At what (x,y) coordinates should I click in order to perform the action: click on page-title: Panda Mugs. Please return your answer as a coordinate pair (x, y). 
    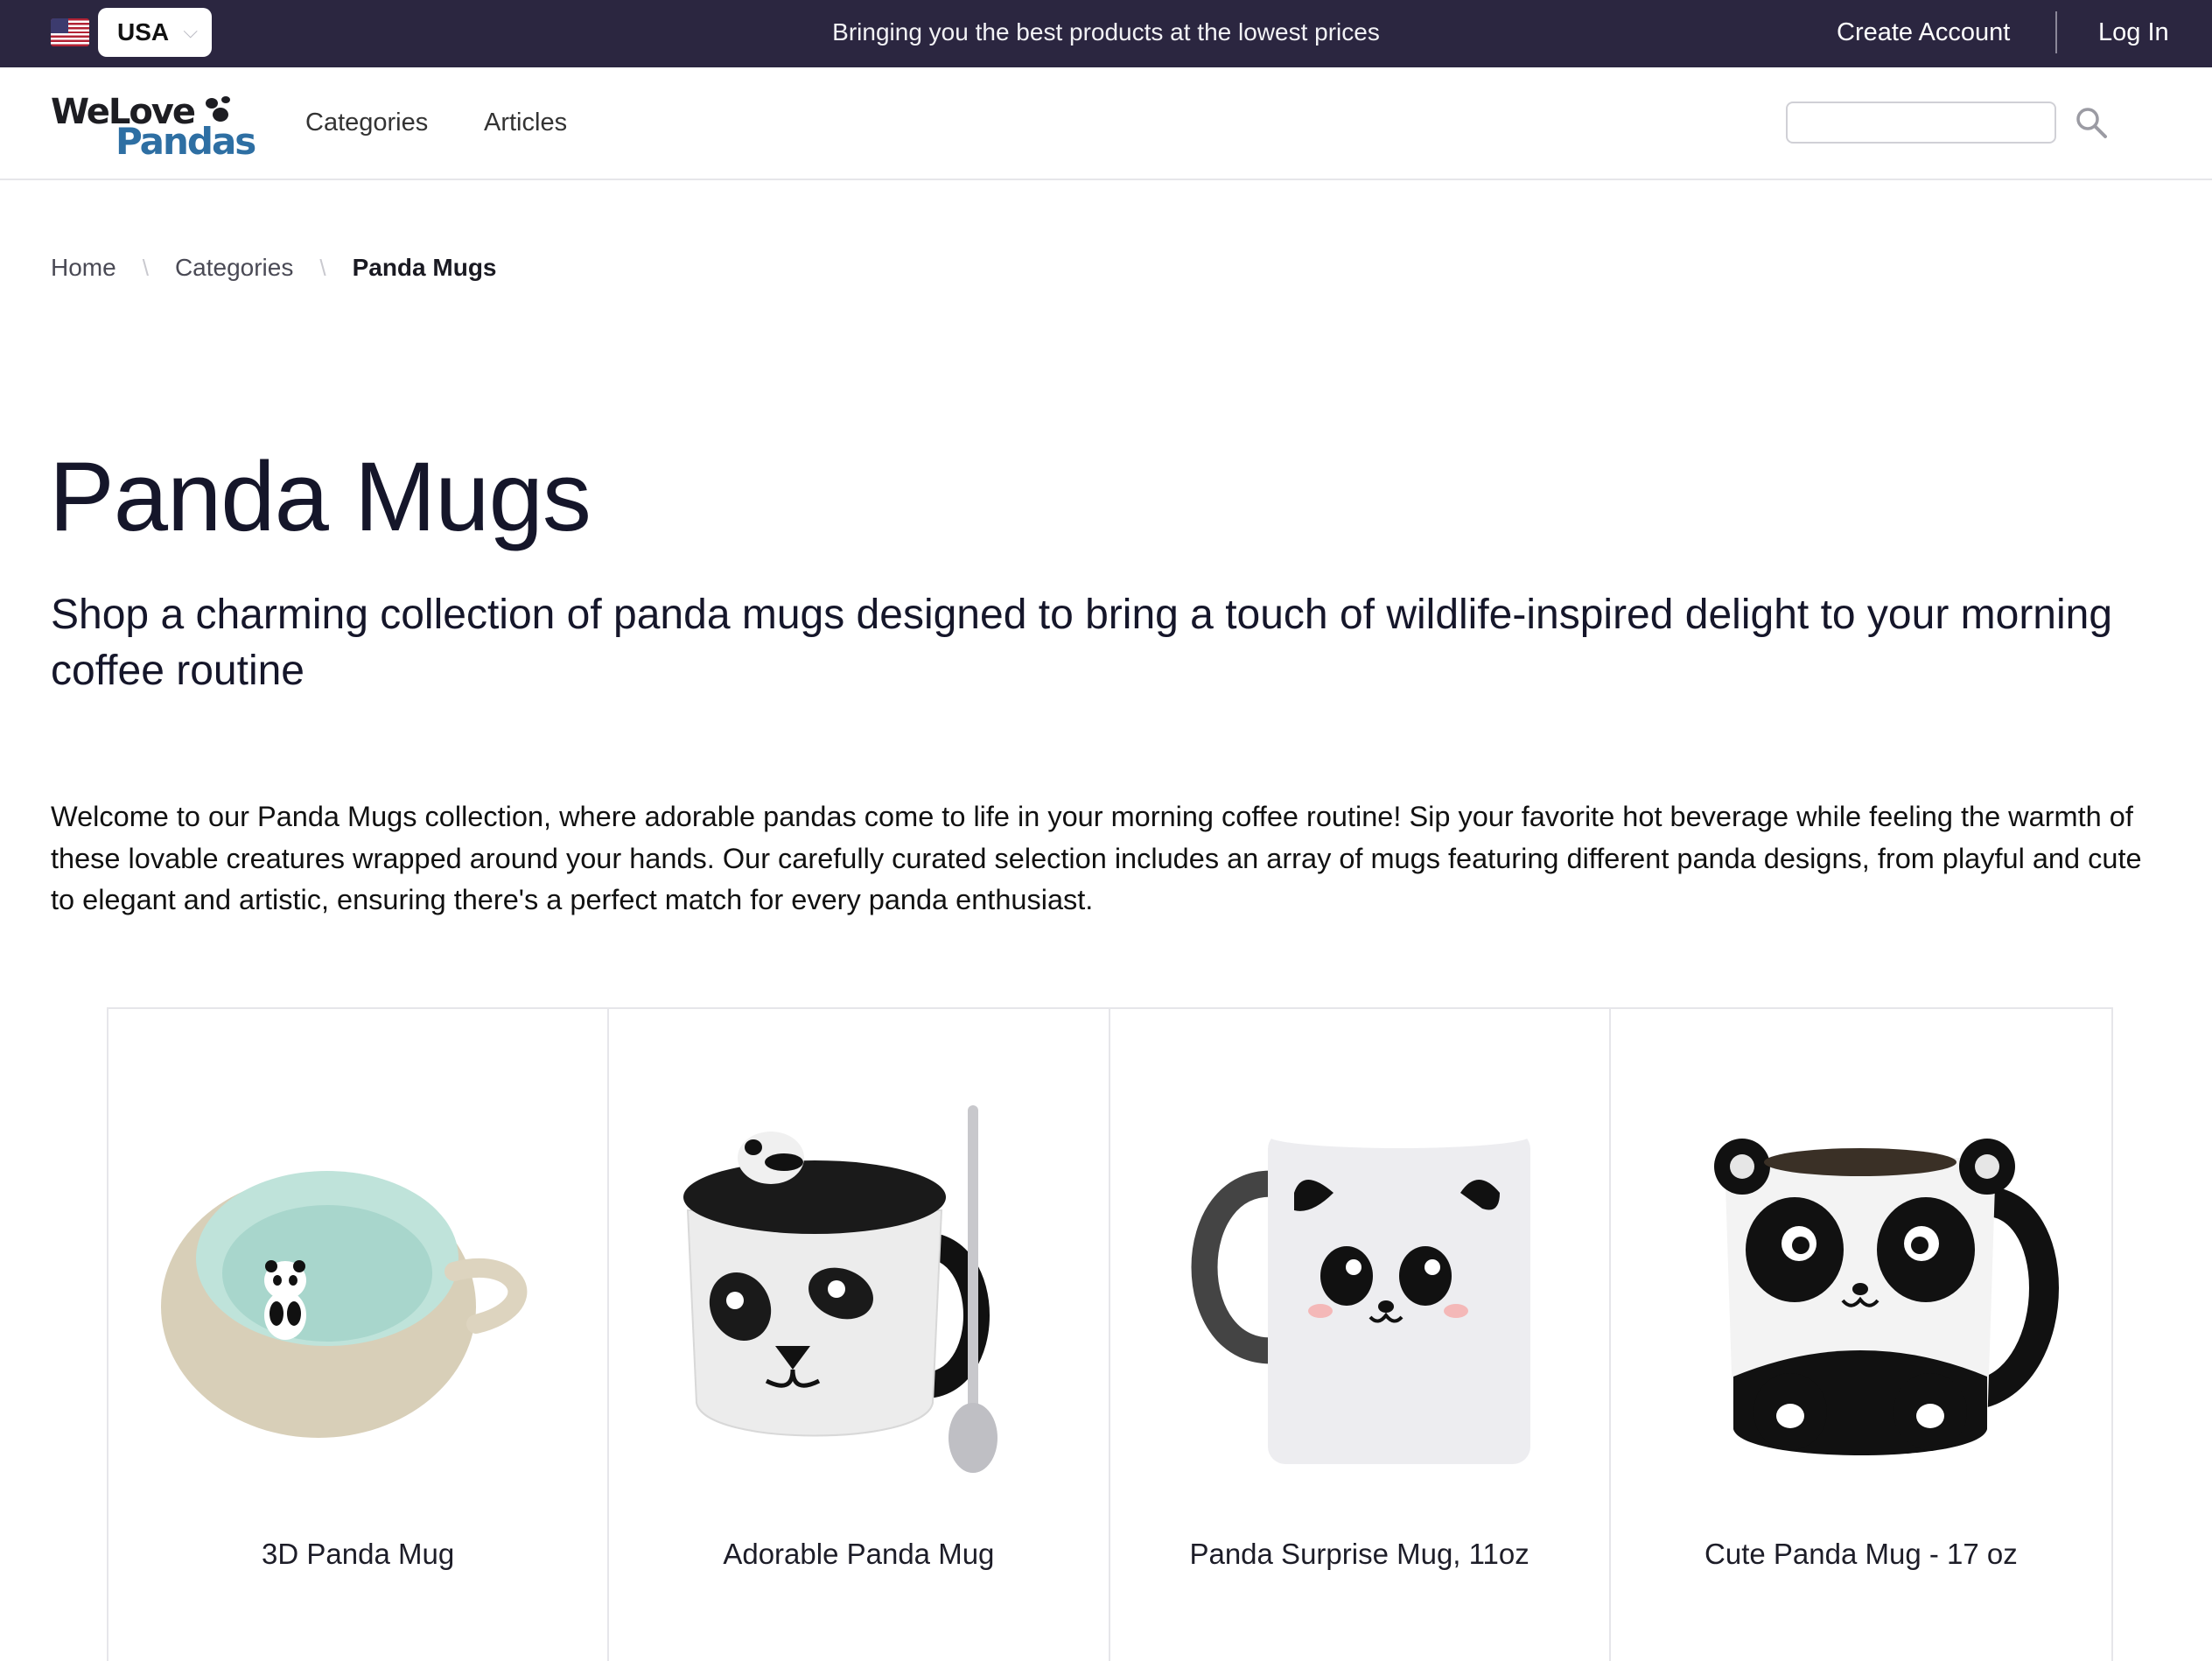
    Looking at the image, I should click on (320, 496).